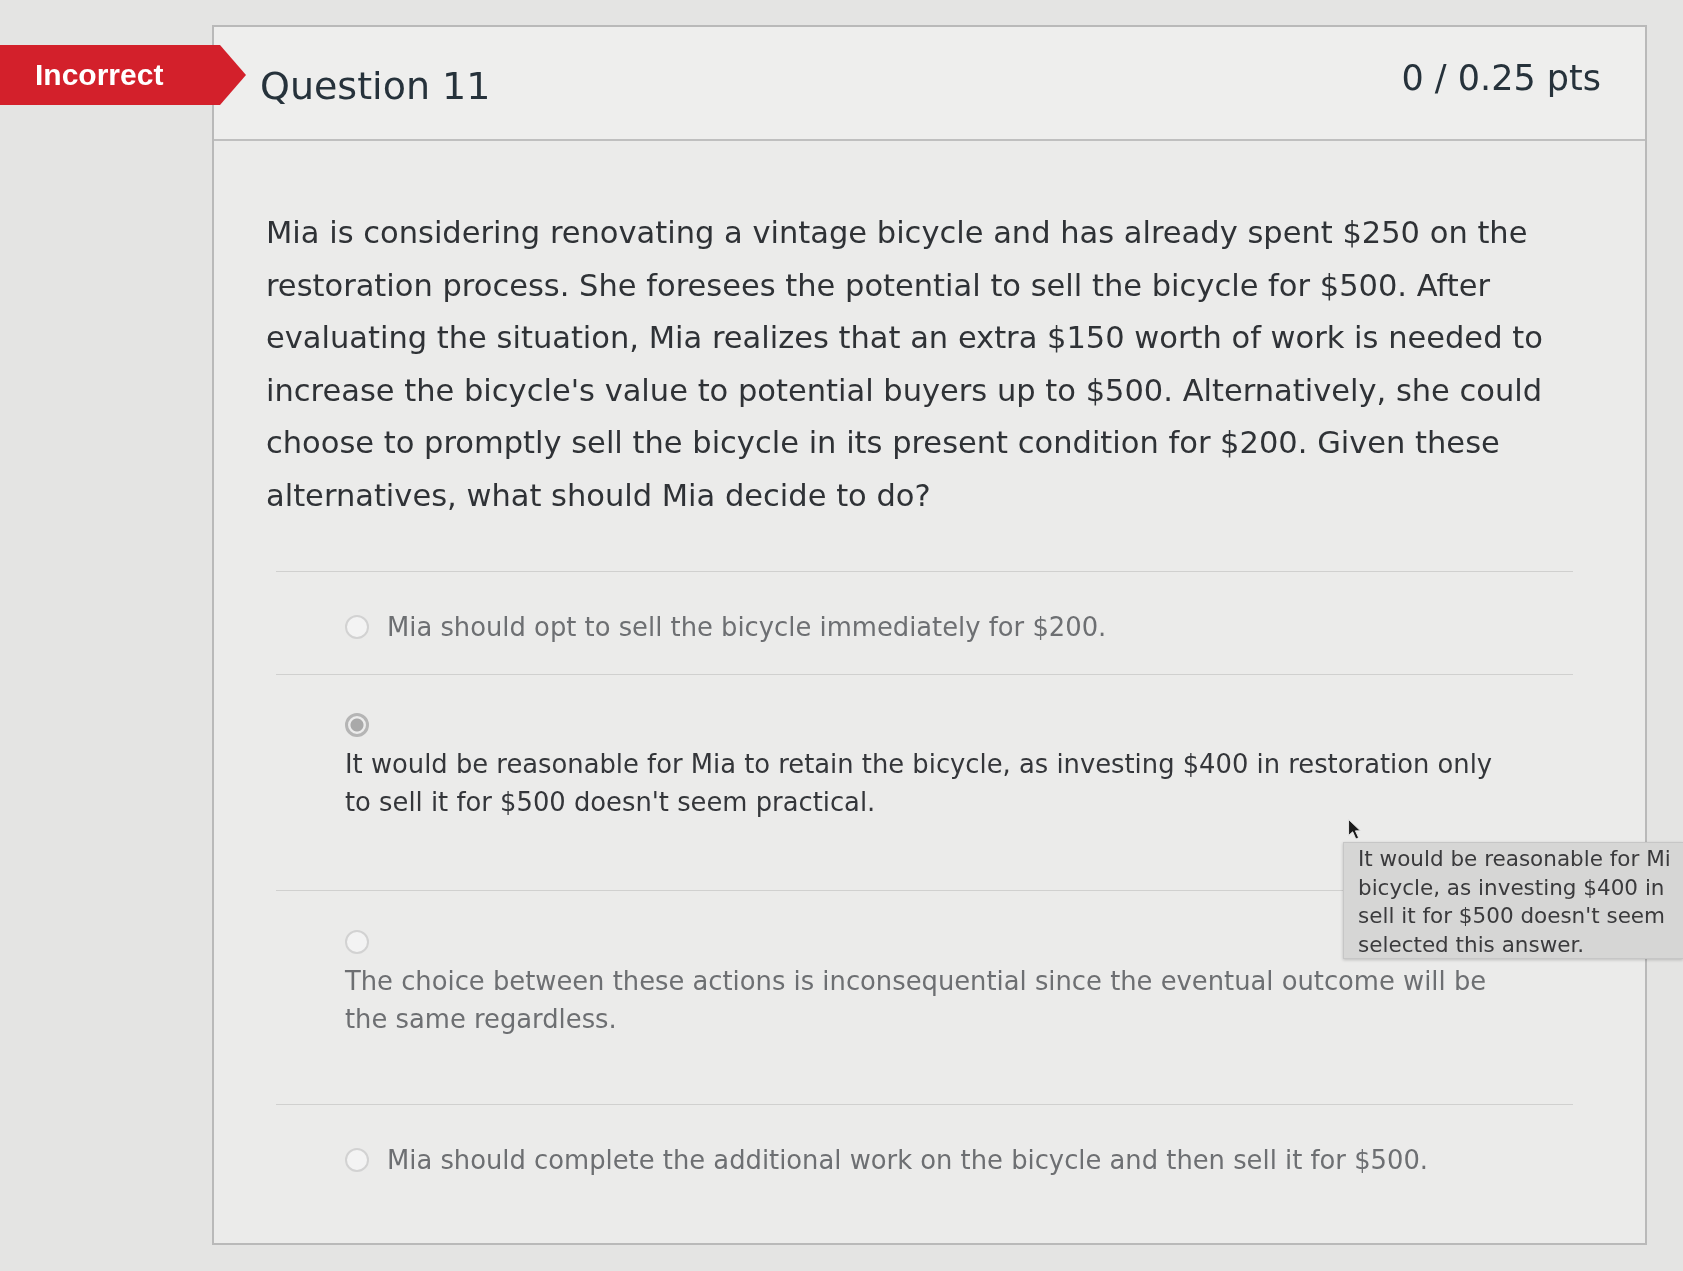 The width and height of the screenshot is (1683, 1271). What do you see at coordinates (123, 75) in the screenshot?
I see `result-banner: Incorrect` at bounding box center [123, 75].